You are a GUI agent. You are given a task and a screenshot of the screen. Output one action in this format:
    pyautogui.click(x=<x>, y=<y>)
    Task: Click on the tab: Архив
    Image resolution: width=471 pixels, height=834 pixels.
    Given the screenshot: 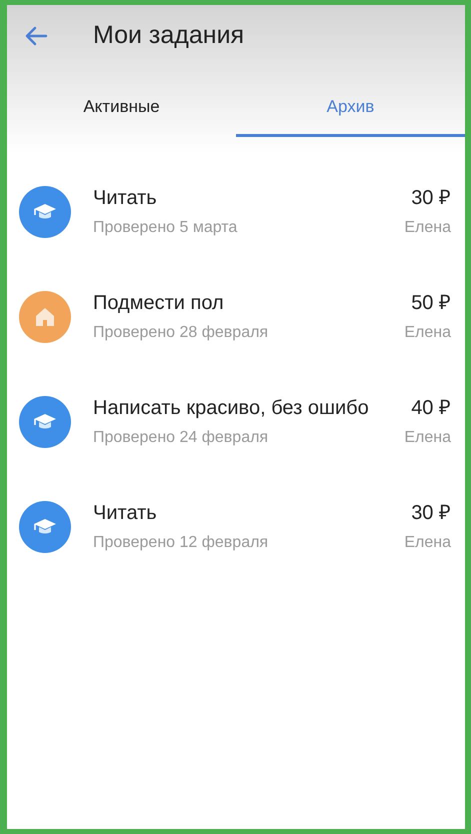 What is the action you would take?
    pyautogui.click(x=350, y=107)
    